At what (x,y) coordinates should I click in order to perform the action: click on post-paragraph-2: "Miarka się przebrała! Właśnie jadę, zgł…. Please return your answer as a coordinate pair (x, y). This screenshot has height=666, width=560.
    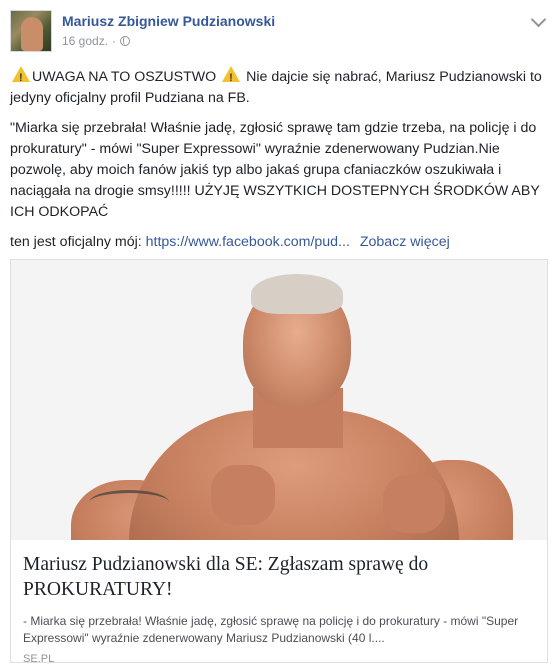
    Looking at the image, I should click on (275, 170).